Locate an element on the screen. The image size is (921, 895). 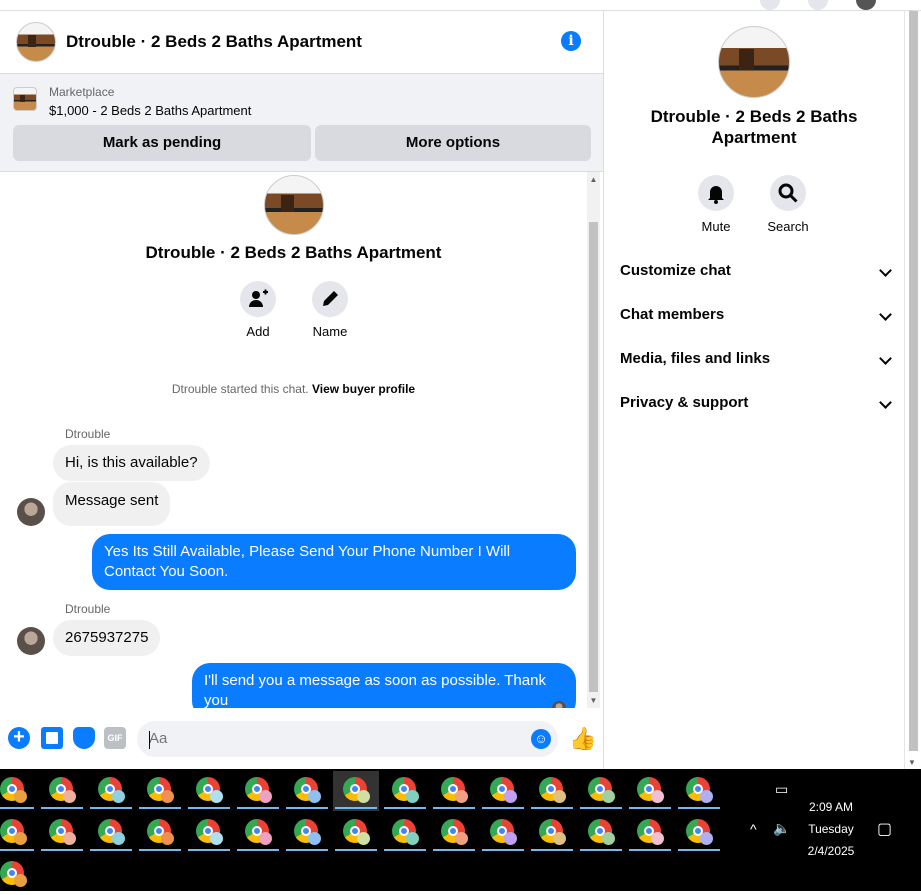
menu-privacy-support: Privacy & support is located at coordinates (756, 405).